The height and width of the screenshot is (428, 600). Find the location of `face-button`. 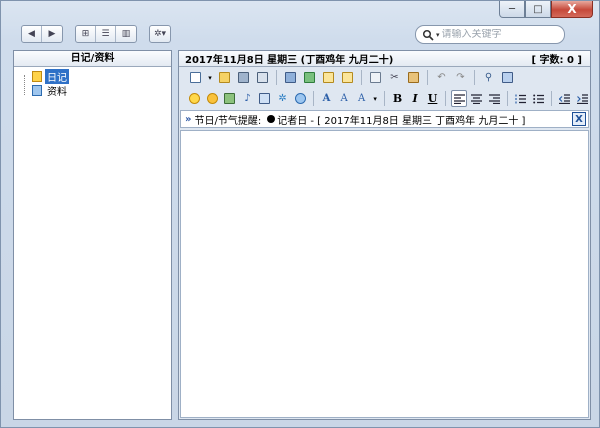

face-button is located at coordinates (213, 98).